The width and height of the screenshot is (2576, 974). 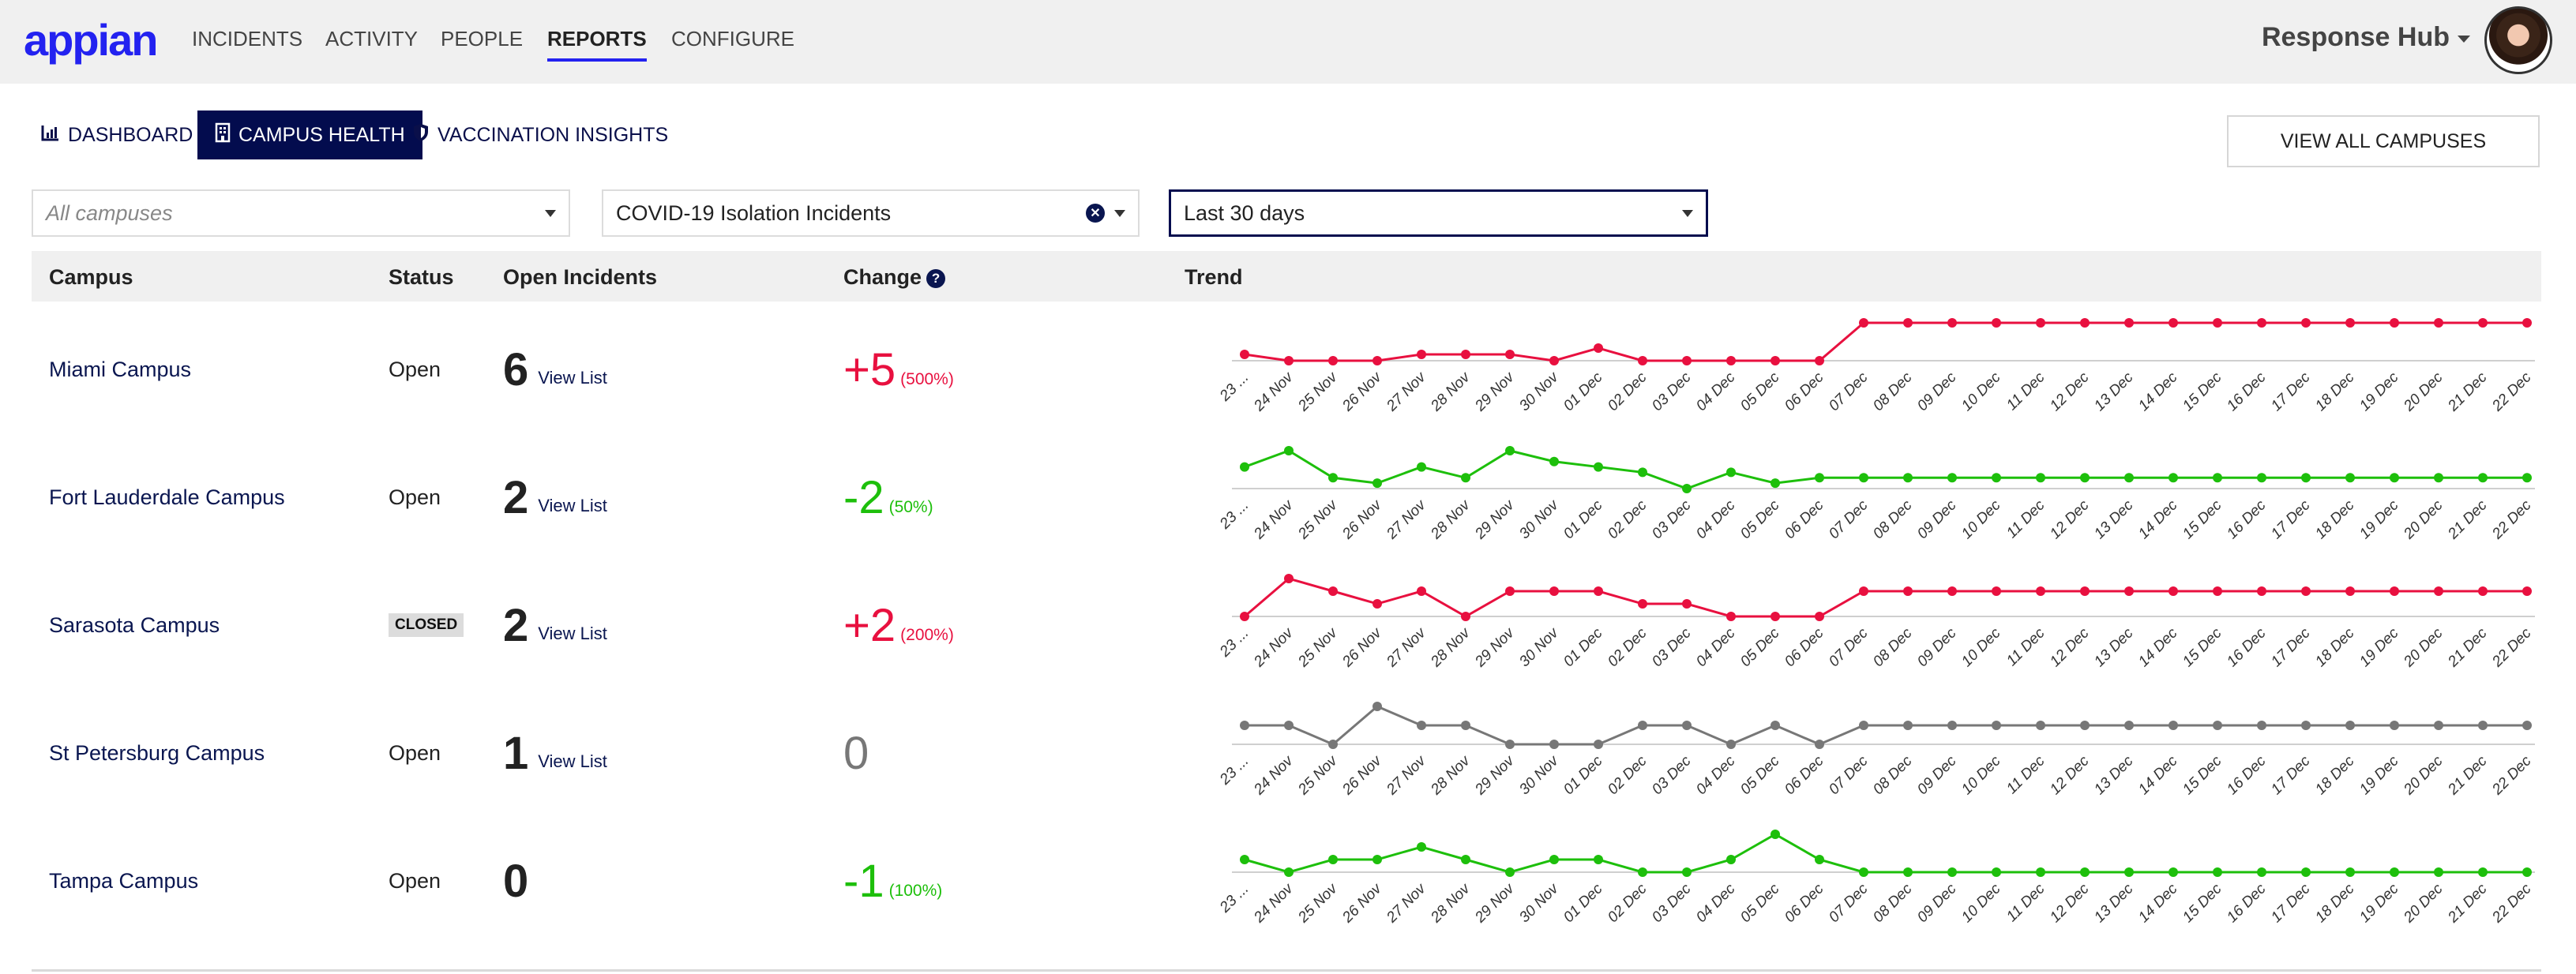 What do you see at coordinates (871, 213) in the screenshot?
I see `incident-type-select: COVID-19 Isolation Incidents ✕` at bounding box center [871, 213].